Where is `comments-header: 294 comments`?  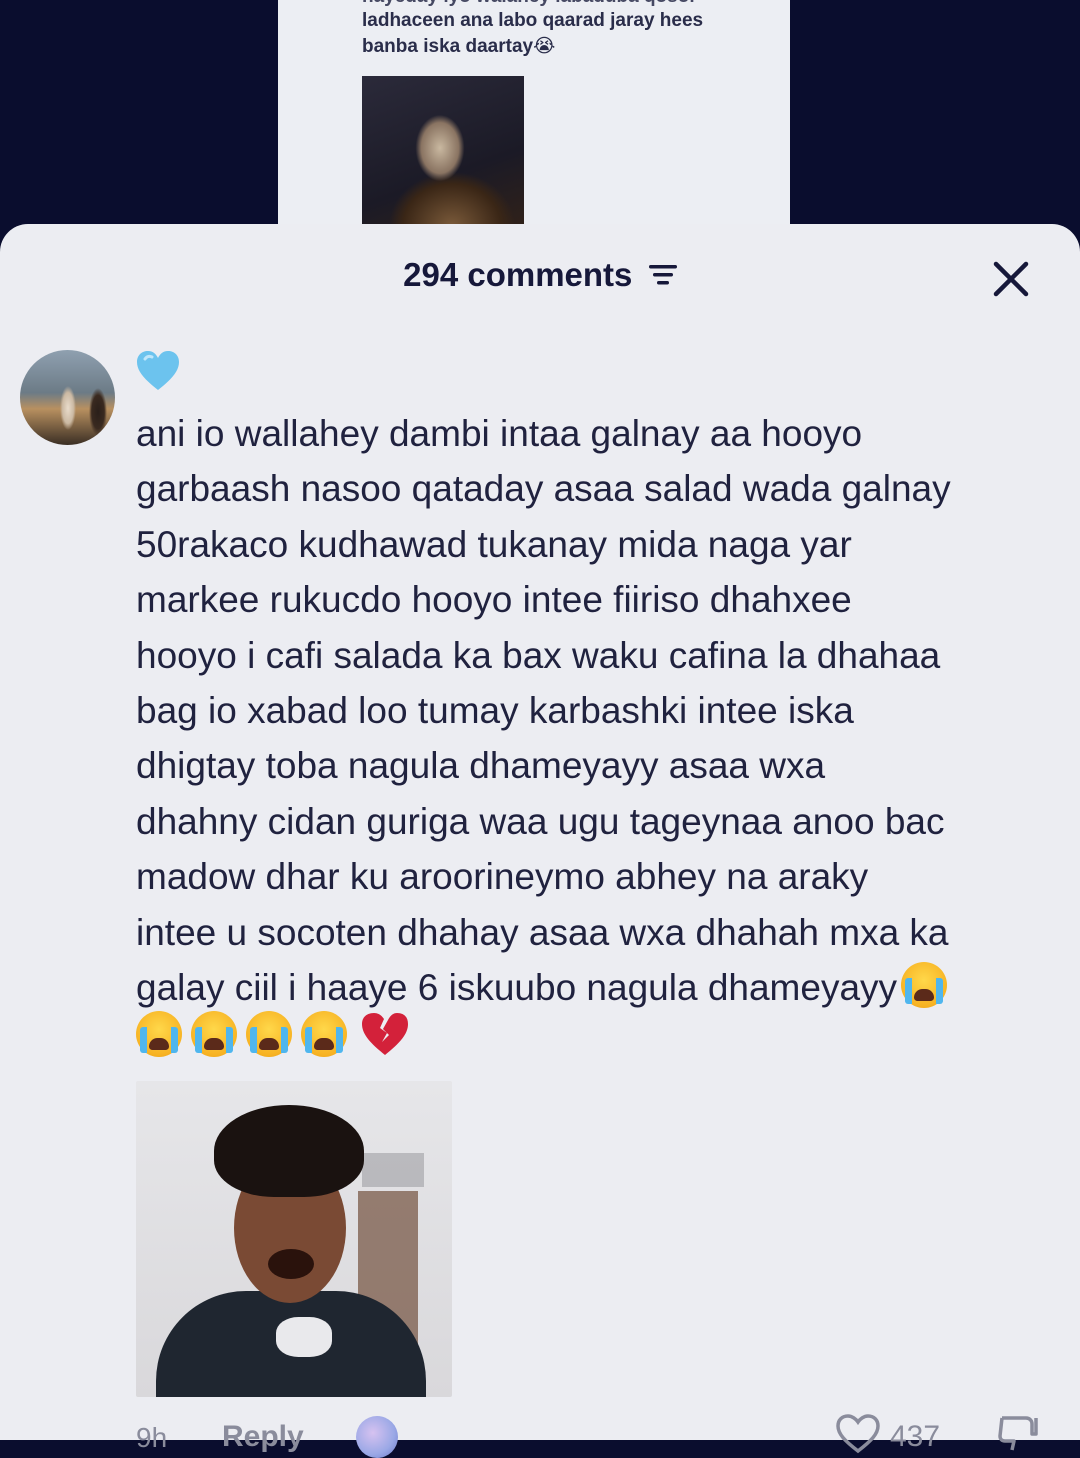
comments-header: 294 comments is located at coordinates (540, 278).